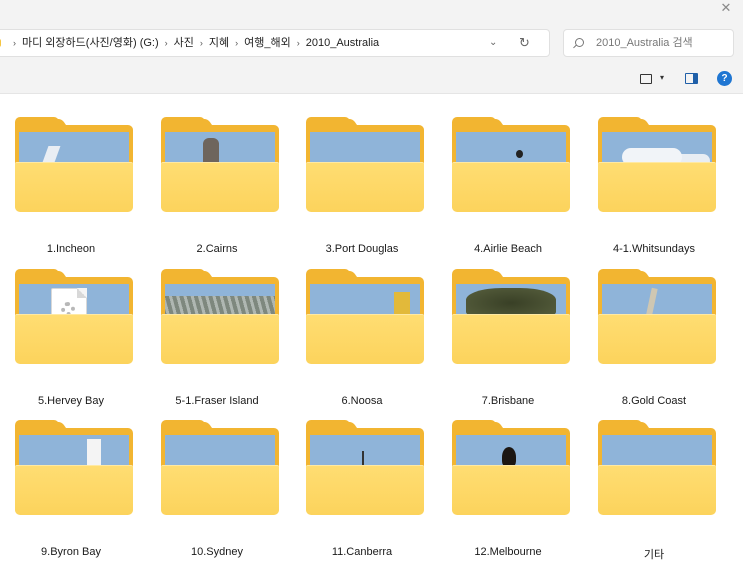  Describe the element at coordinates (726, 9) in the screenshot. I see `close-icon: ✕` at that location.